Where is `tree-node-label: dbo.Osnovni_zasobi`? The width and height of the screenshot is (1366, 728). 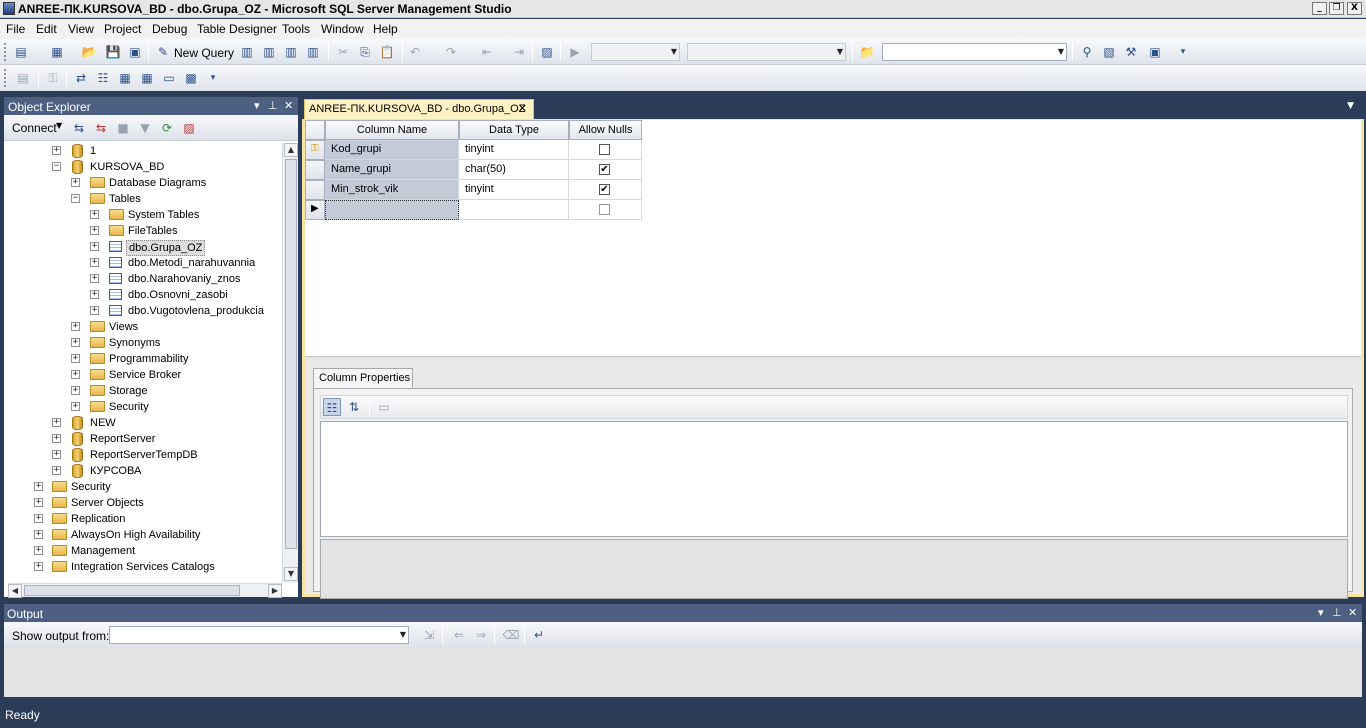 tree-node-label: dbo.Osnovni_zasobi is located at coordinates (178, 295).